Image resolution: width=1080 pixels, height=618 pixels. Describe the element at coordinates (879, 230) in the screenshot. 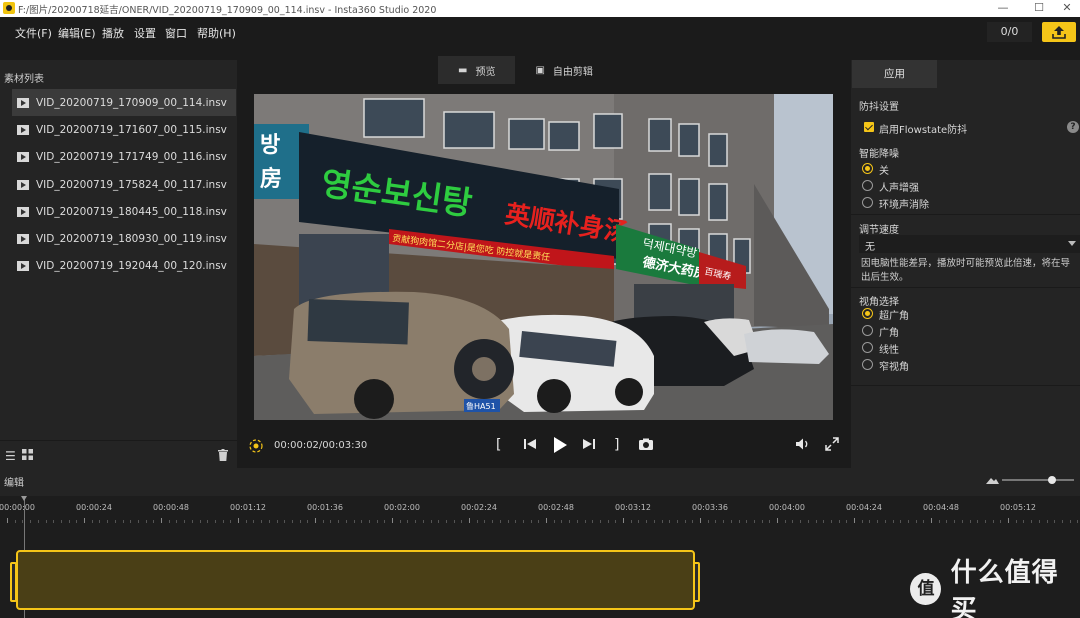

I see `speed-title: 调节速度` at that location.